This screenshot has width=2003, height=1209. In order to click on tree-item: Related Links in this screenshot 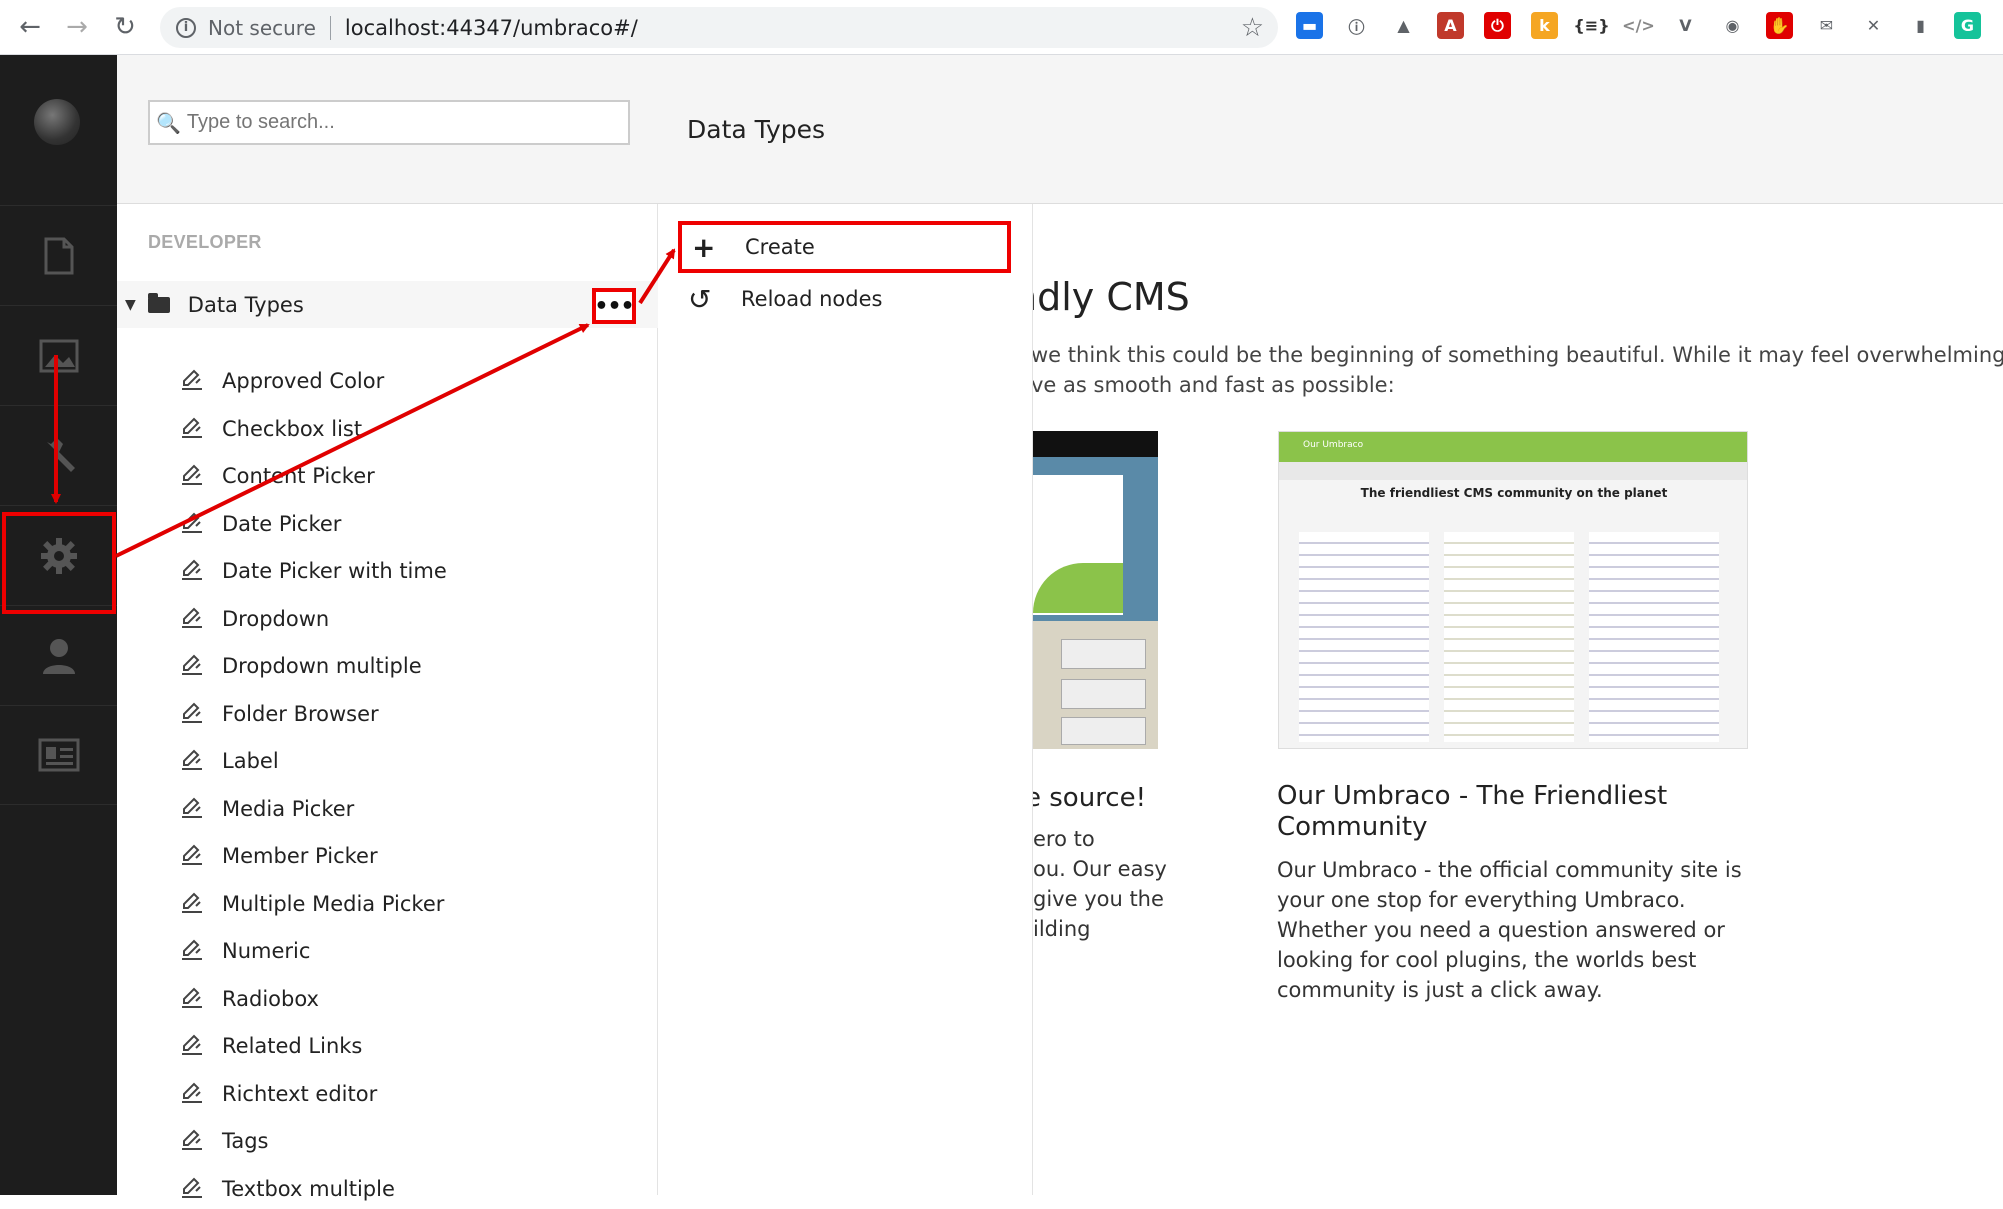, I will do `click(387, 1046)`.